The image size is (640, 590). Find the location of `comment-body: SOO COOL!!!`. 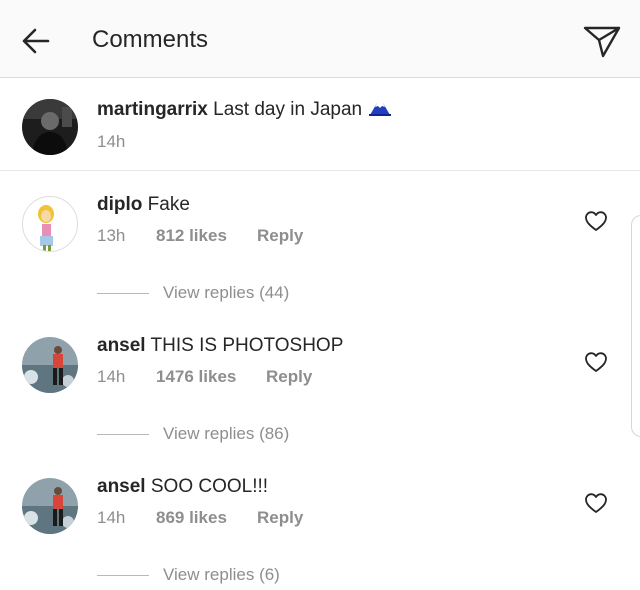

comment-body: SOO COOL!!! is located at coordinates (209, 486).